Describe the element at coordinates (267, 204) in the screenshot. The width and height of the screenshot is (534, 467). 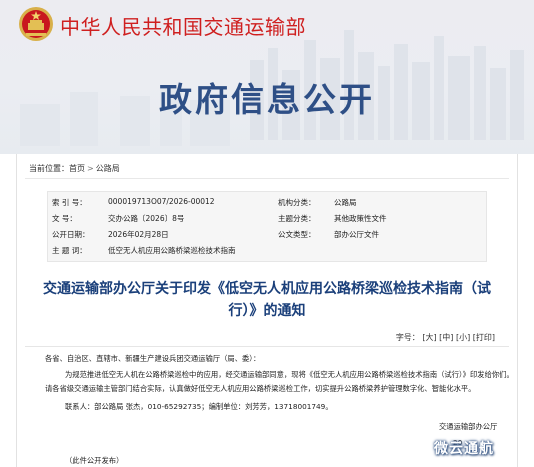
I see `meta-row: 索 引 号： 000019713O07/2026-00012 机构分类： 公路局` at that location.